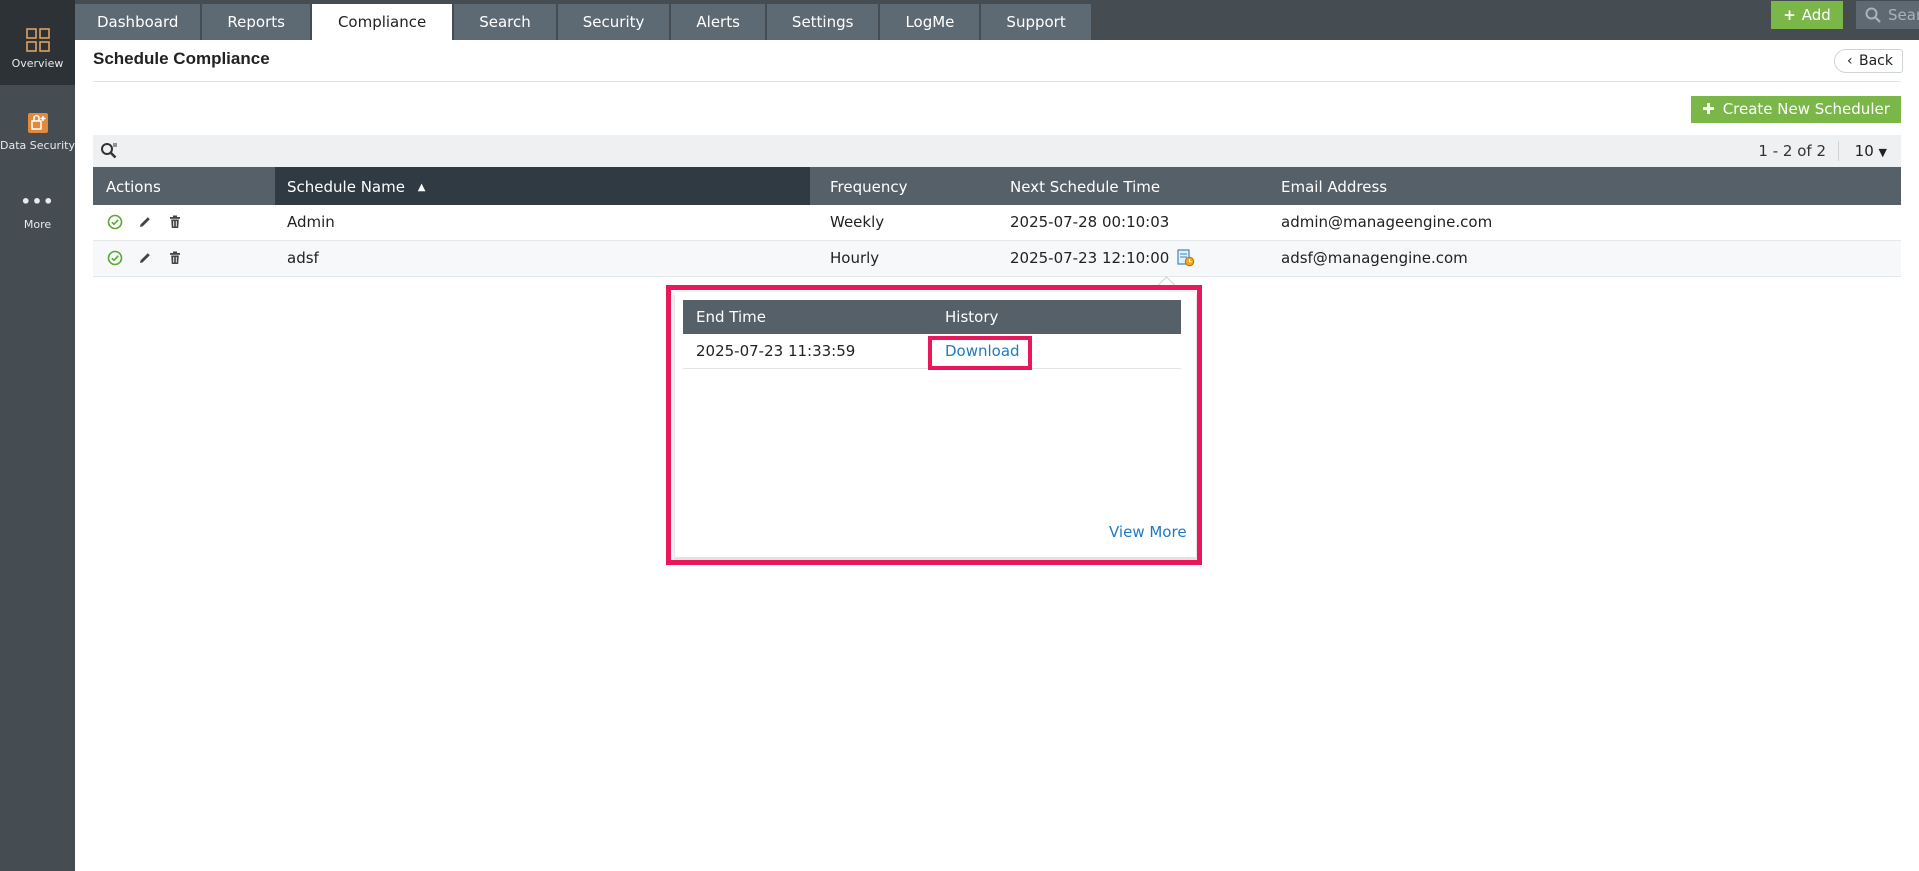  What do you see at coordinates (1085, 186) in the screenshot?
I see `col-next-schedule-time: Next Schedule Time` at bounding box center [1085, 186].